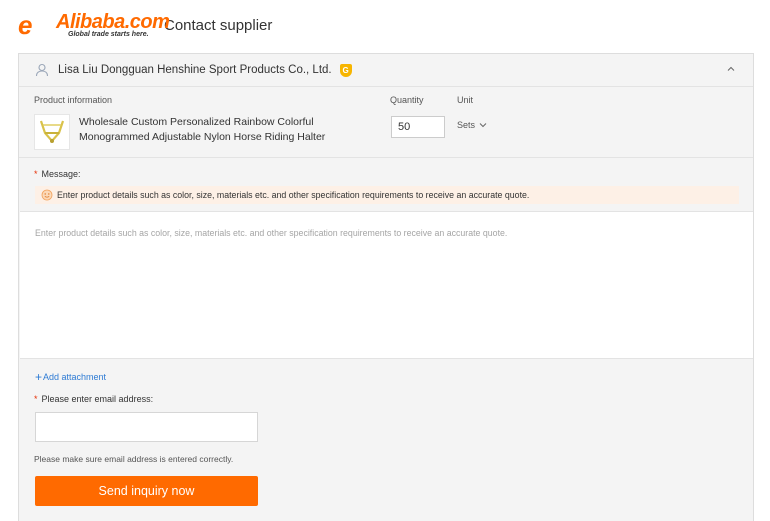  I want to click on unit-label: Unit, so click(465, 100).